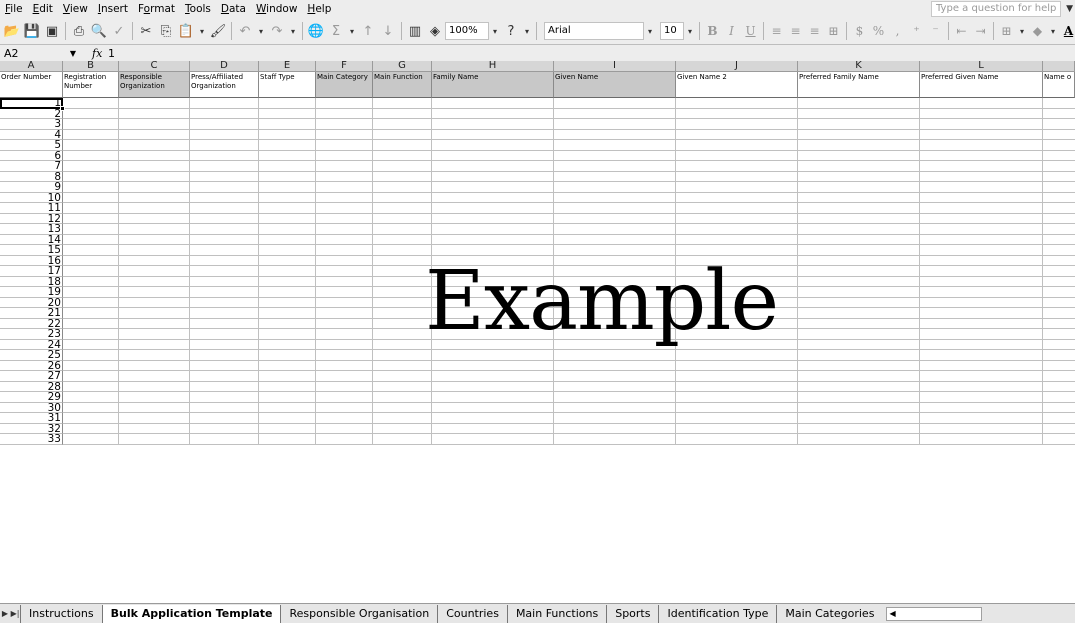 The width and height of the screenshot is (1075, 623). What do you see at coordinates (287, 66) in the screenshot?
I see `column-header-e: E` at bounding box center [287, 66].